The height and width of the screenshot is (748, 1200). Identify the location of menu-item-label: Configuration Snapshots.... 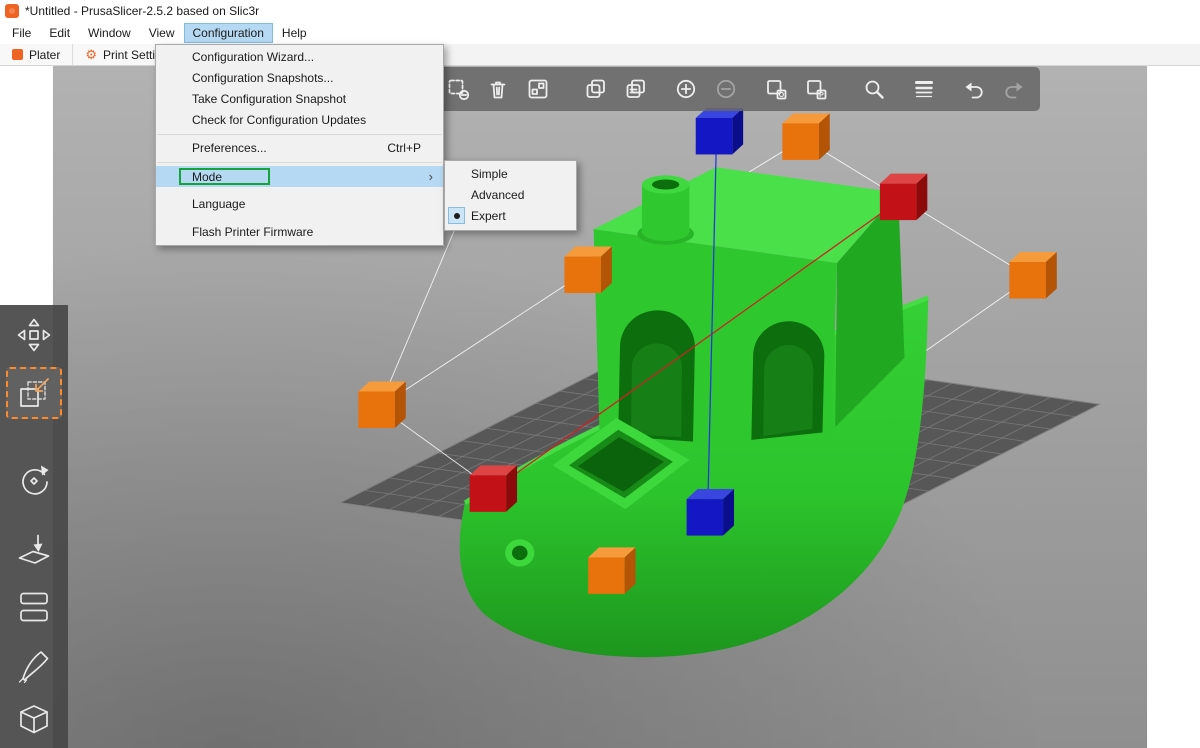
(263, 78).